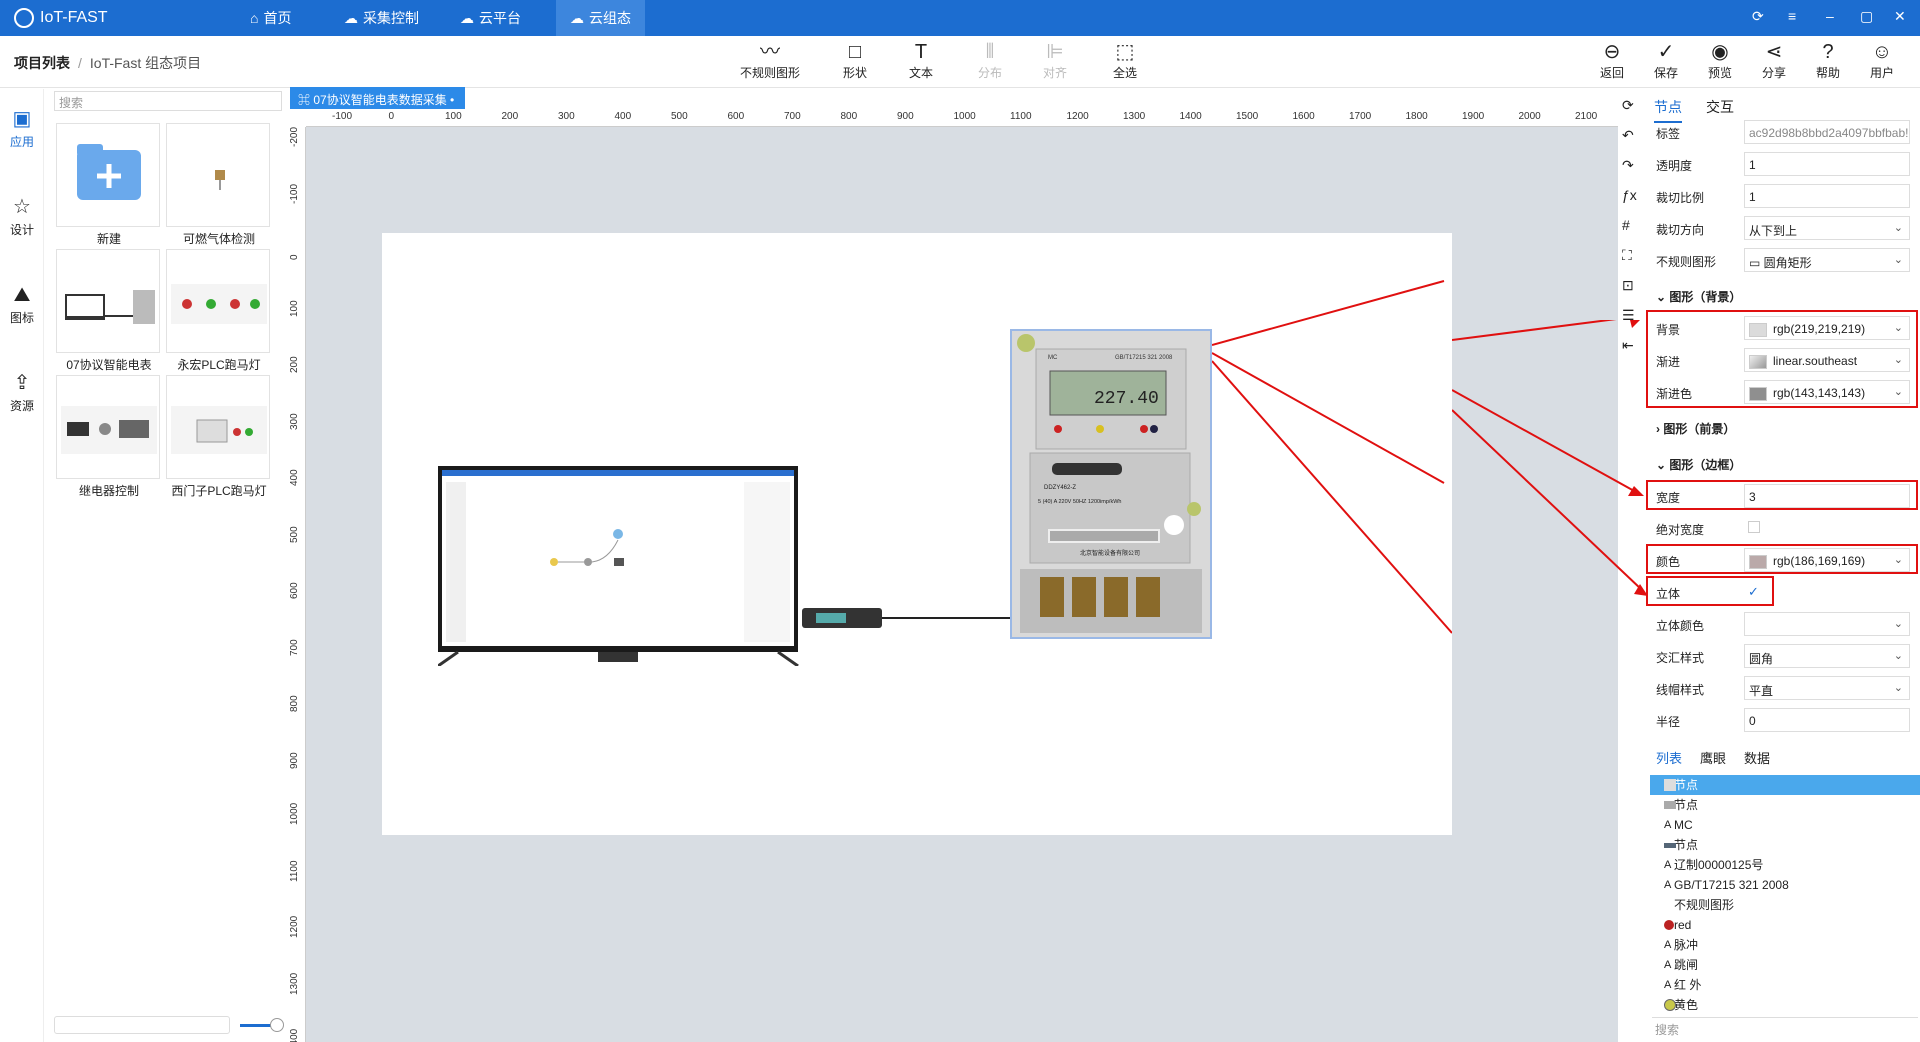  I want to click on user-button: ☺ 用户, so click(1882, 60).